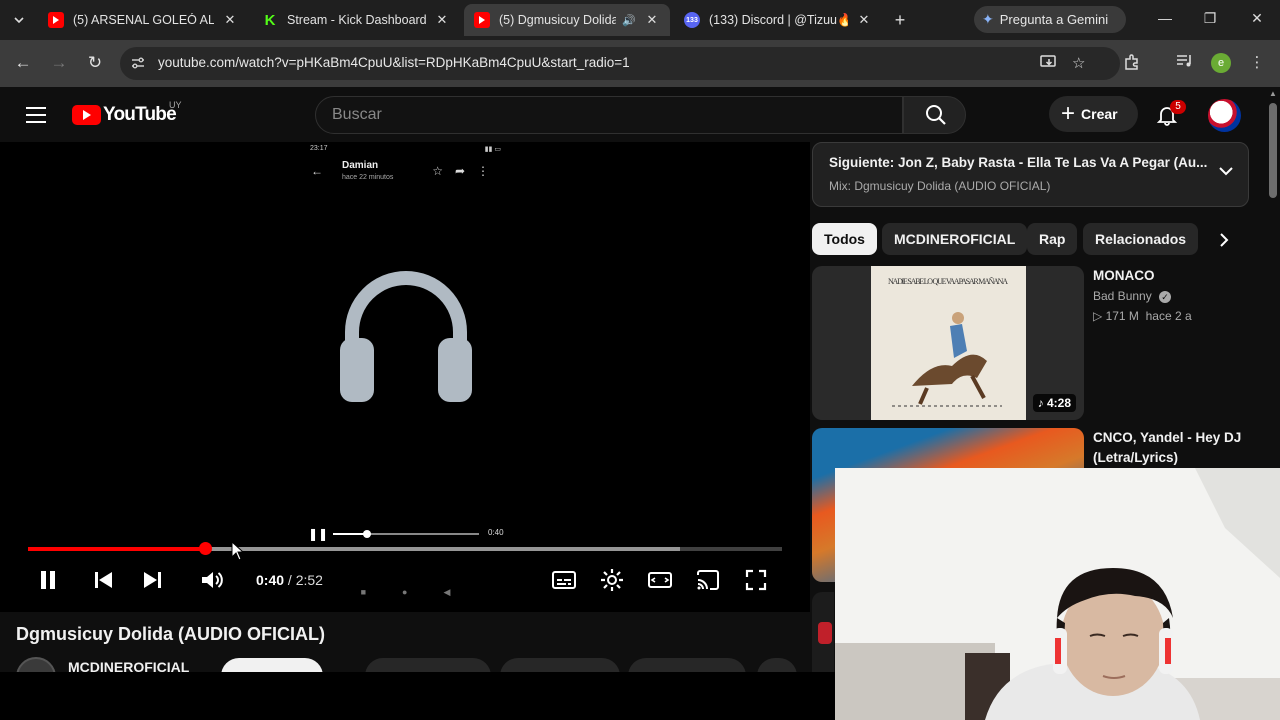 This screenshot has width=1280, height=720. Describe the element at coordinates (1273, 93) in the screenshot. I see `scroll-up-icon: ▲` at that location.